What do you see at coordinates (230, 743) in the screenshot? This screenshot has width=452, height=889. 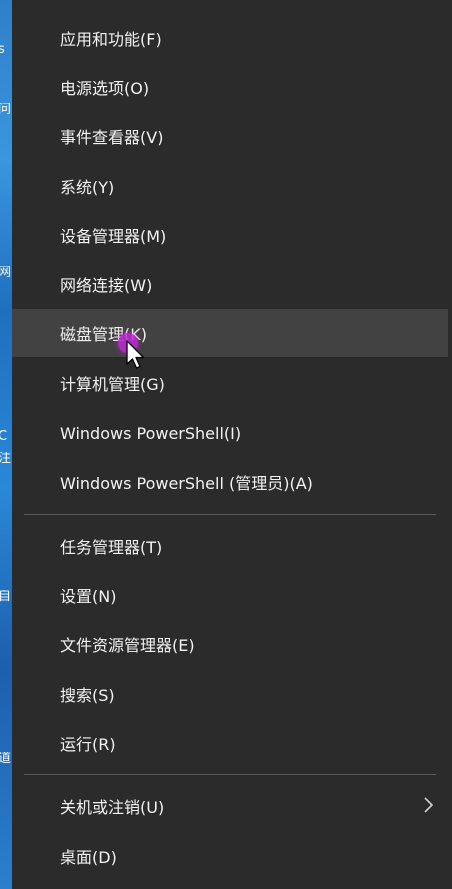 I see `menu-item-run: 运行(R)` at bounding box center [230, 743].